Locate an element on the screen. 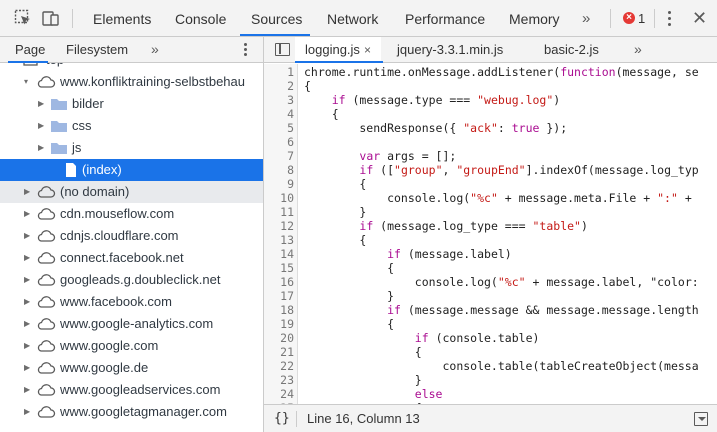  error-icon: × is located at coordinates (629, 18).